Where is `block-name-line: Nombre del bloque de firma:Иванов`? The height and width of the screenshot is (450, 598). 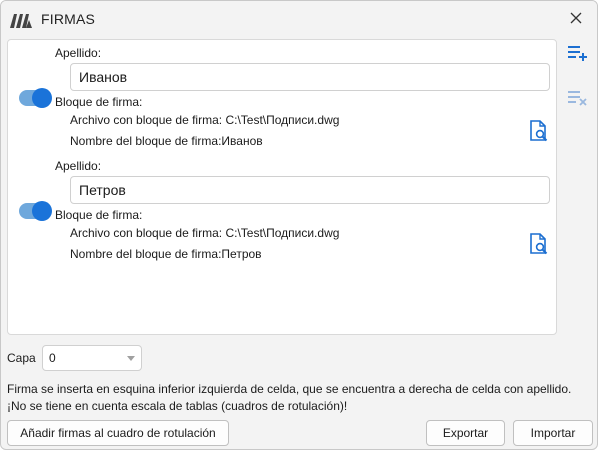
block-name-line: Nombre del bloque de firma:Иванов is located at coordinates (166, 141).